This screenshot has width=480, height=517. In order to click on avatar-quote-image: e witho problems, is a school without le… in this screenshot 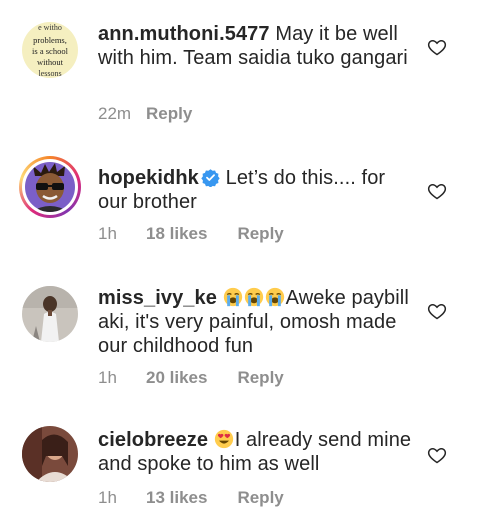, I will do `click(50, 50)`.